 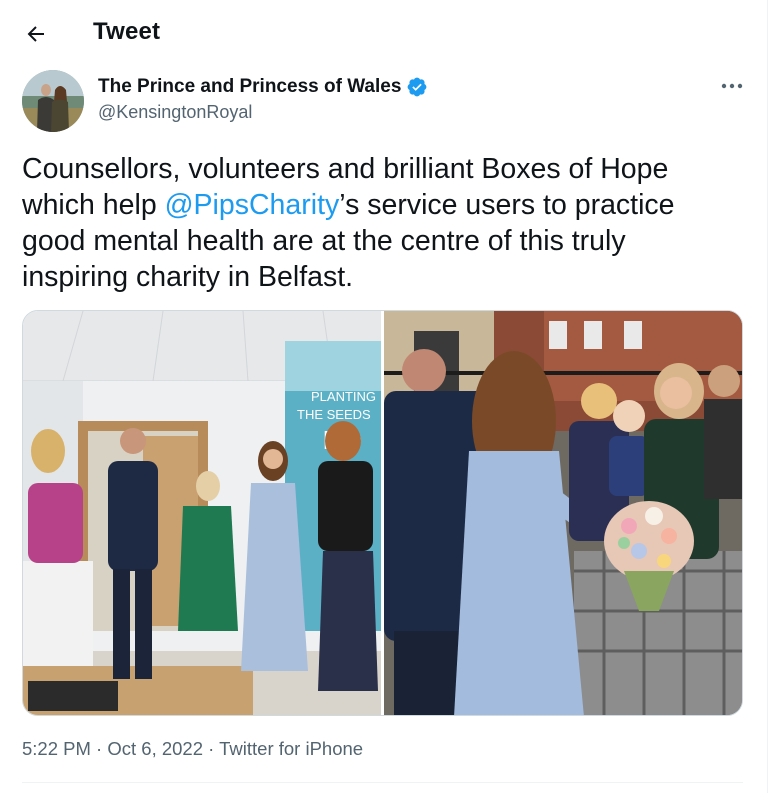 I want to click on divider, so click(x=382, y=782).